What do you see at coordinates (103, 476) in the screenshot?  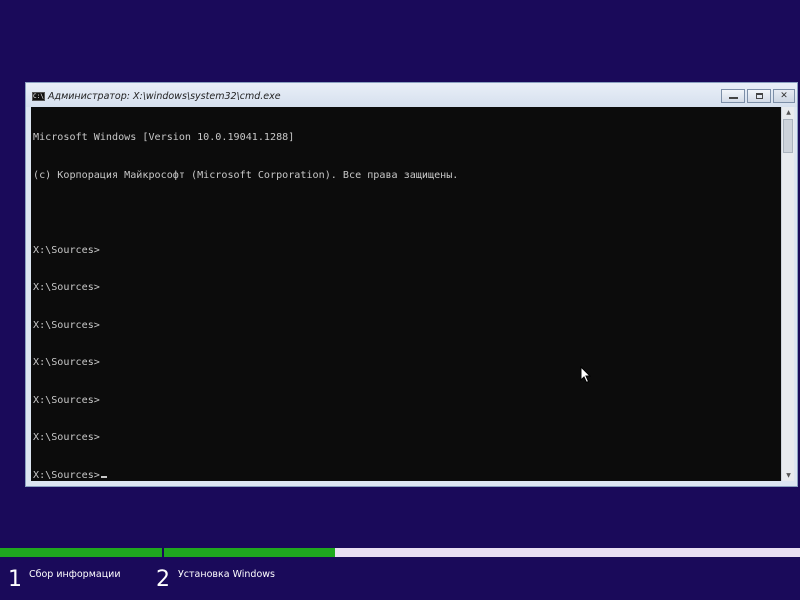 I see `text-cursor` at bounding box center [103, 476].